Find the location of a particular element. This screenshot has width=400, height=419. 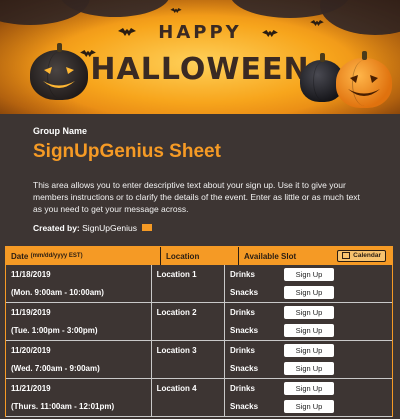

calendar-icon is located at coordinates (346, 256).